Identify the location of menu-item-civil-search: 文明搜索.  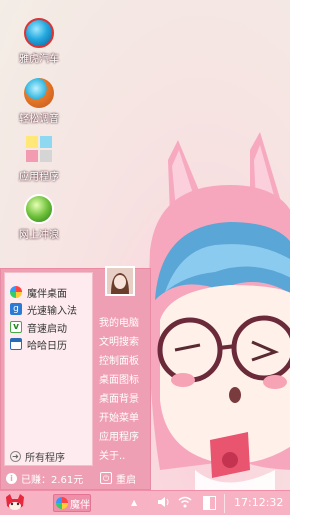
(119, 340).